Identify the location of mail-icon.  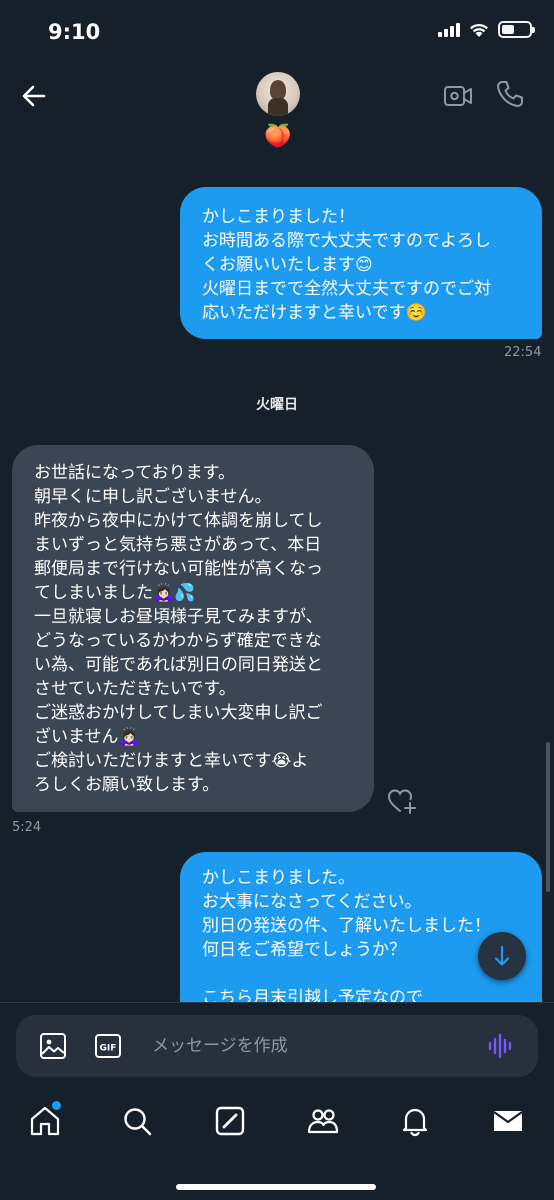
(508, 1121).